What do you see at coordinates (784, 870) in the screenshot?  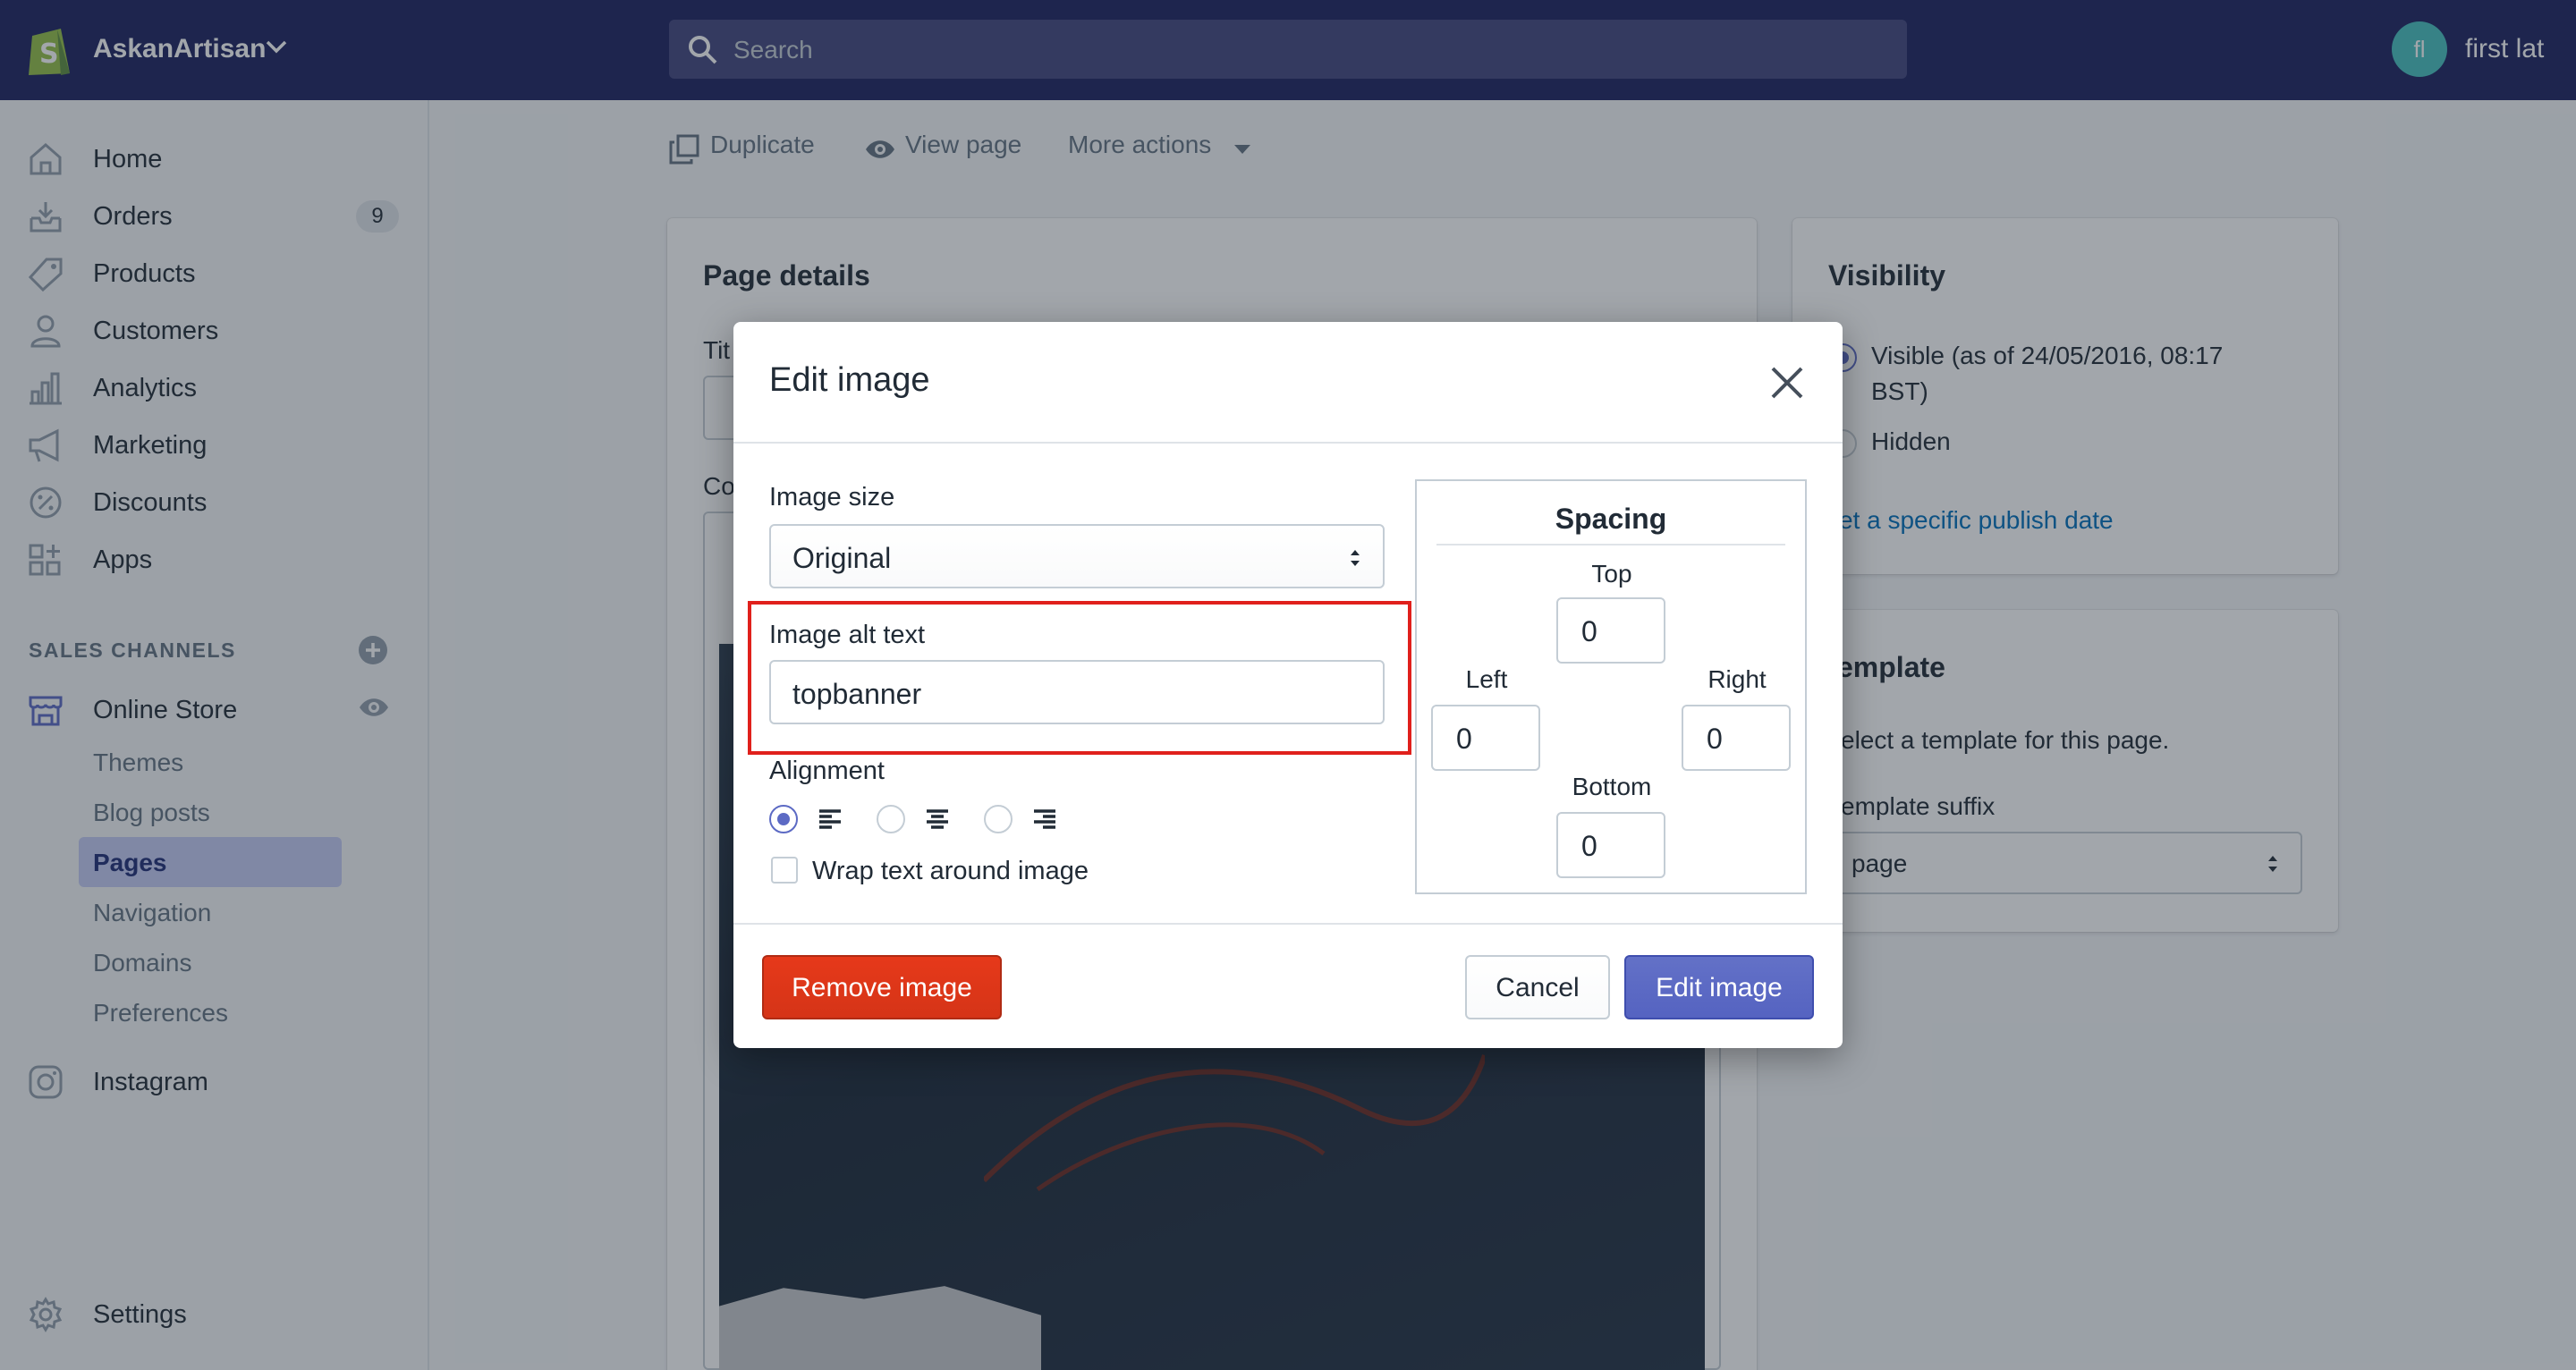 I see `wrap-text-checkbox` at bounding box center [784, 870].